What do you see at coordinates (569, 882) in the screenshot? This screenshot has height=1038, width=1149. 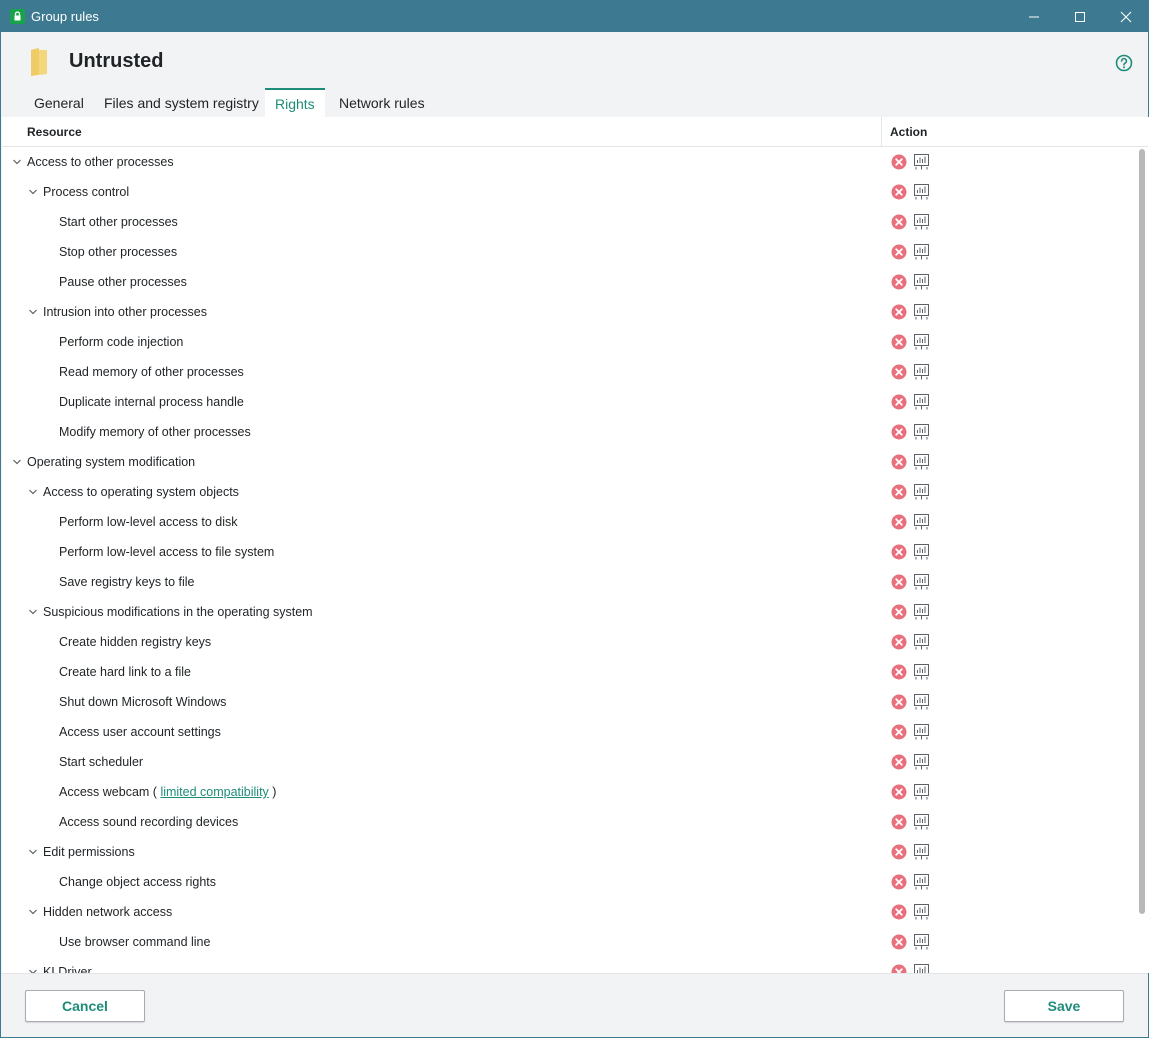 I see `table-row: Change object access rights` at bounding box center [569, 882].